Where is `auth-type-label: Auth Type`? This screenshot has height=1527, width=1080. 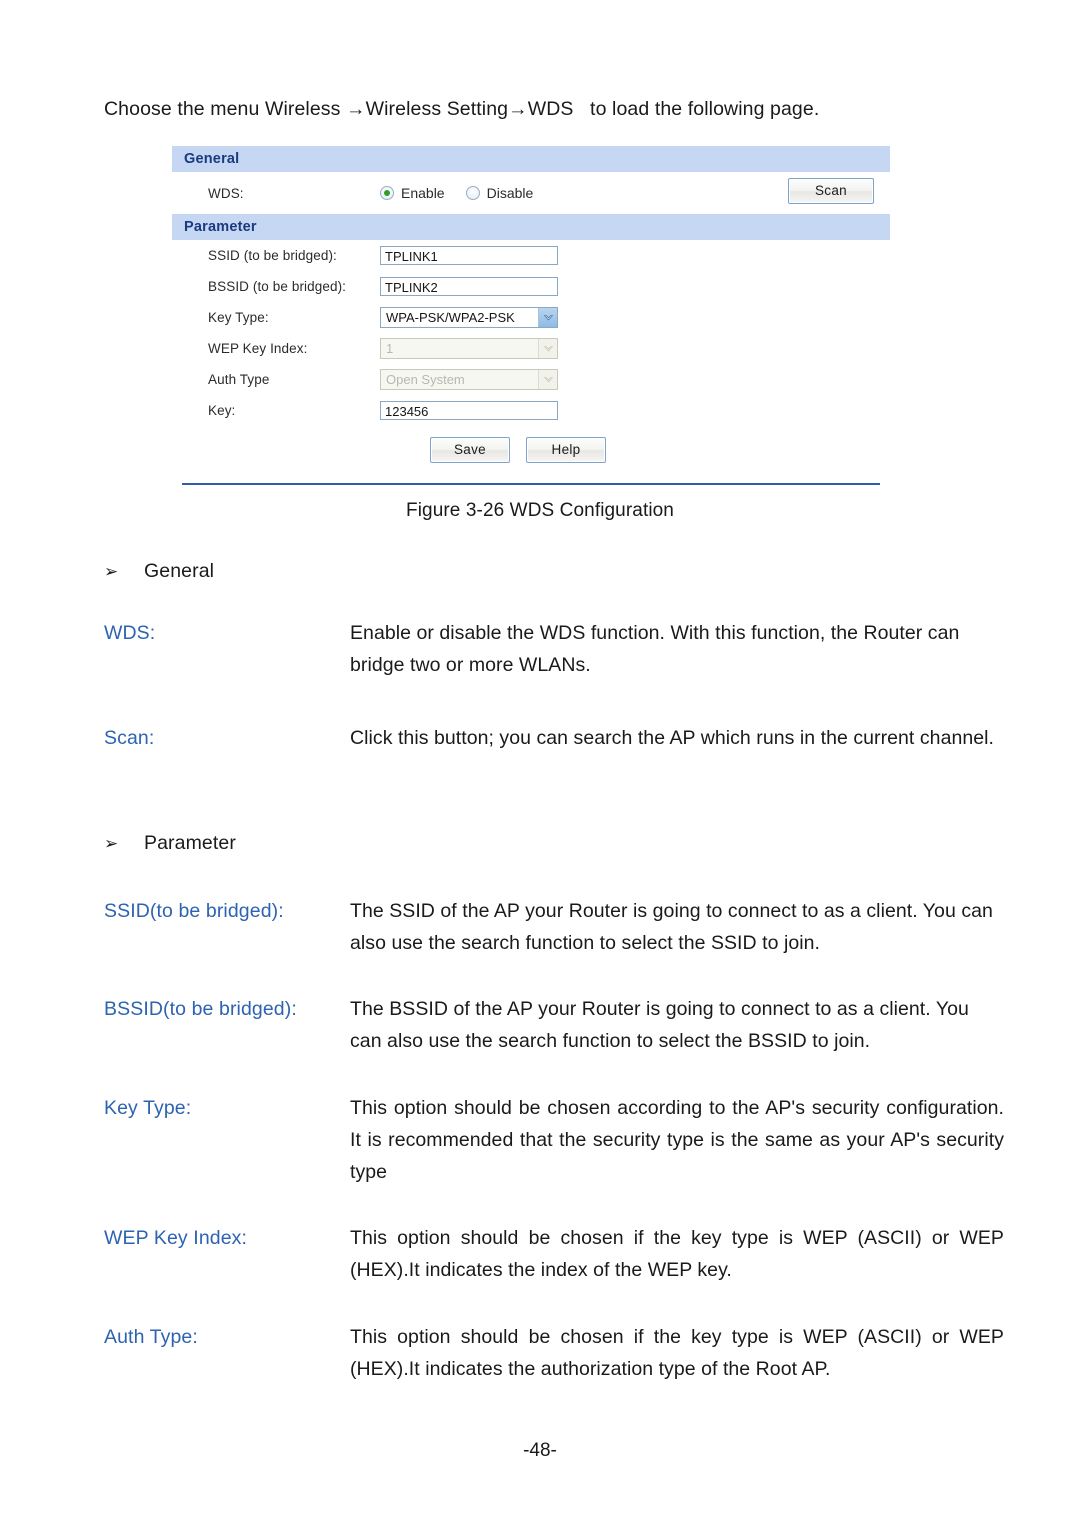
auth-type-label: Auth Type is located at coordinates (239, 379).